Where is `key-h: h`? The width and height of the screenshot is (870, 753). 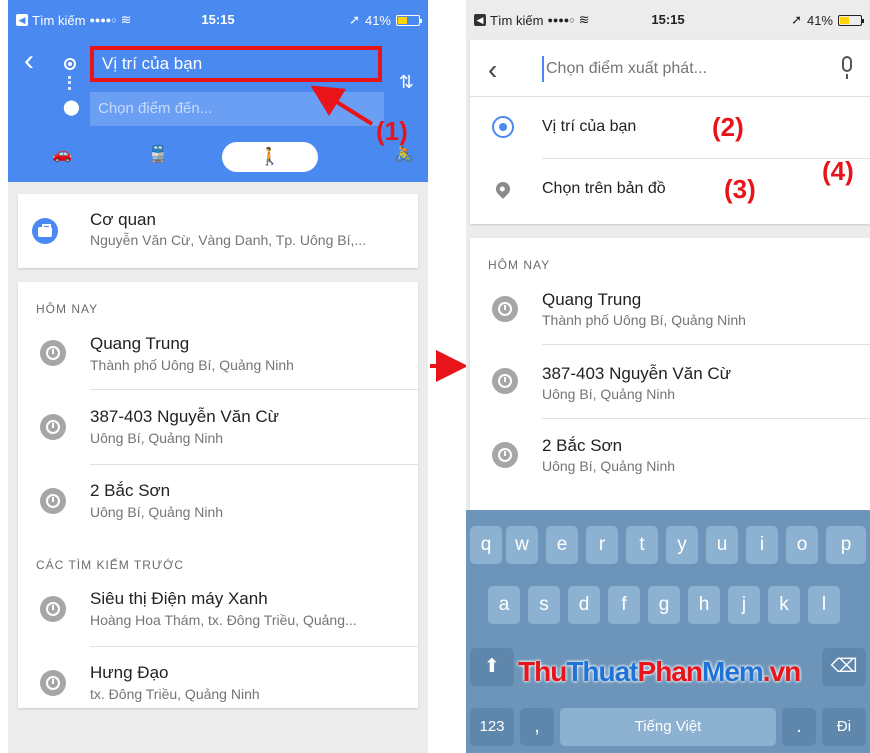
key-h: h is located at coordinates (704, 605).